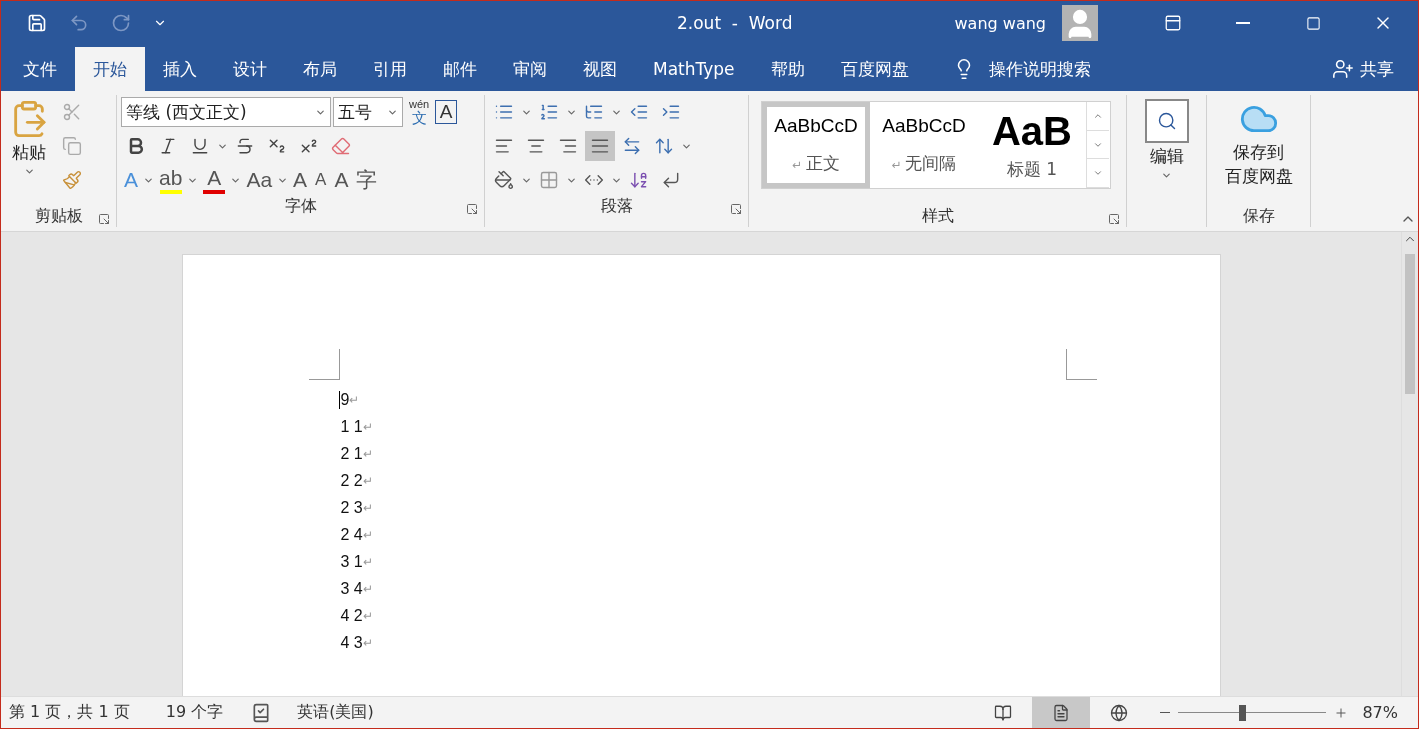 The height and width of the screenshot is (729, 1419). Describe the element at coordinates (1243, 23) in the screenshot. I see `minimize-icon` at that location.